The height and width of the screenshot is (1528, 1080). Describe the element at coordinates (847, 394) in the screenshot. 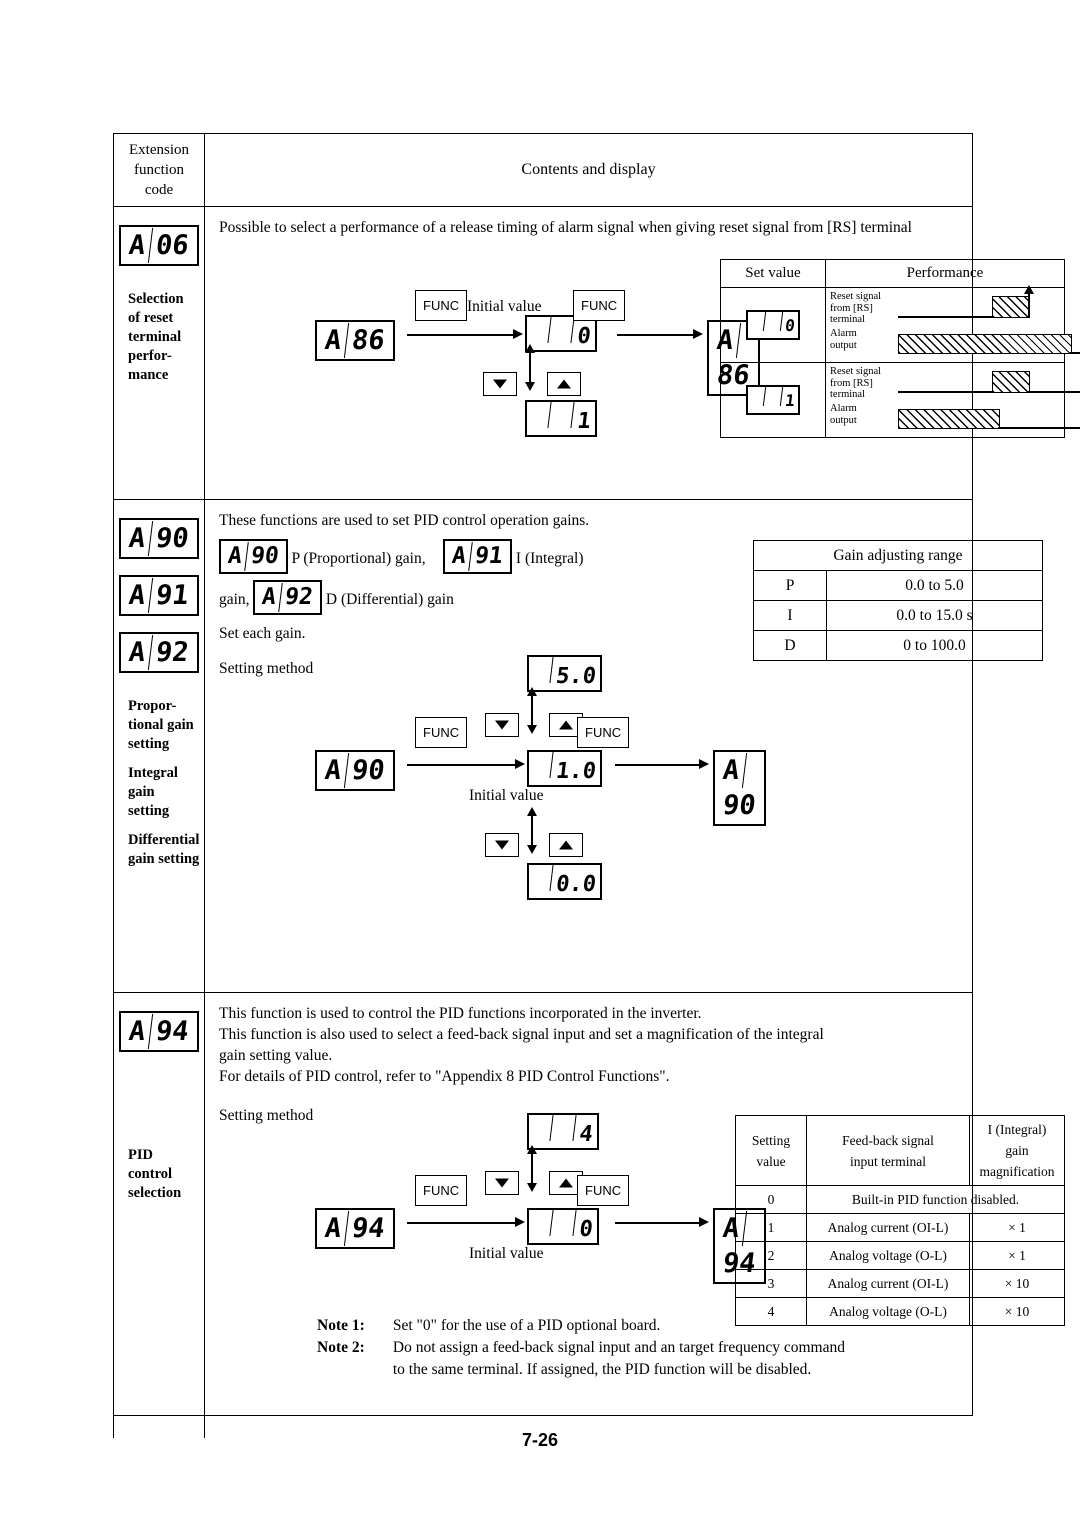

I see `perf-label: terminal` at that location.